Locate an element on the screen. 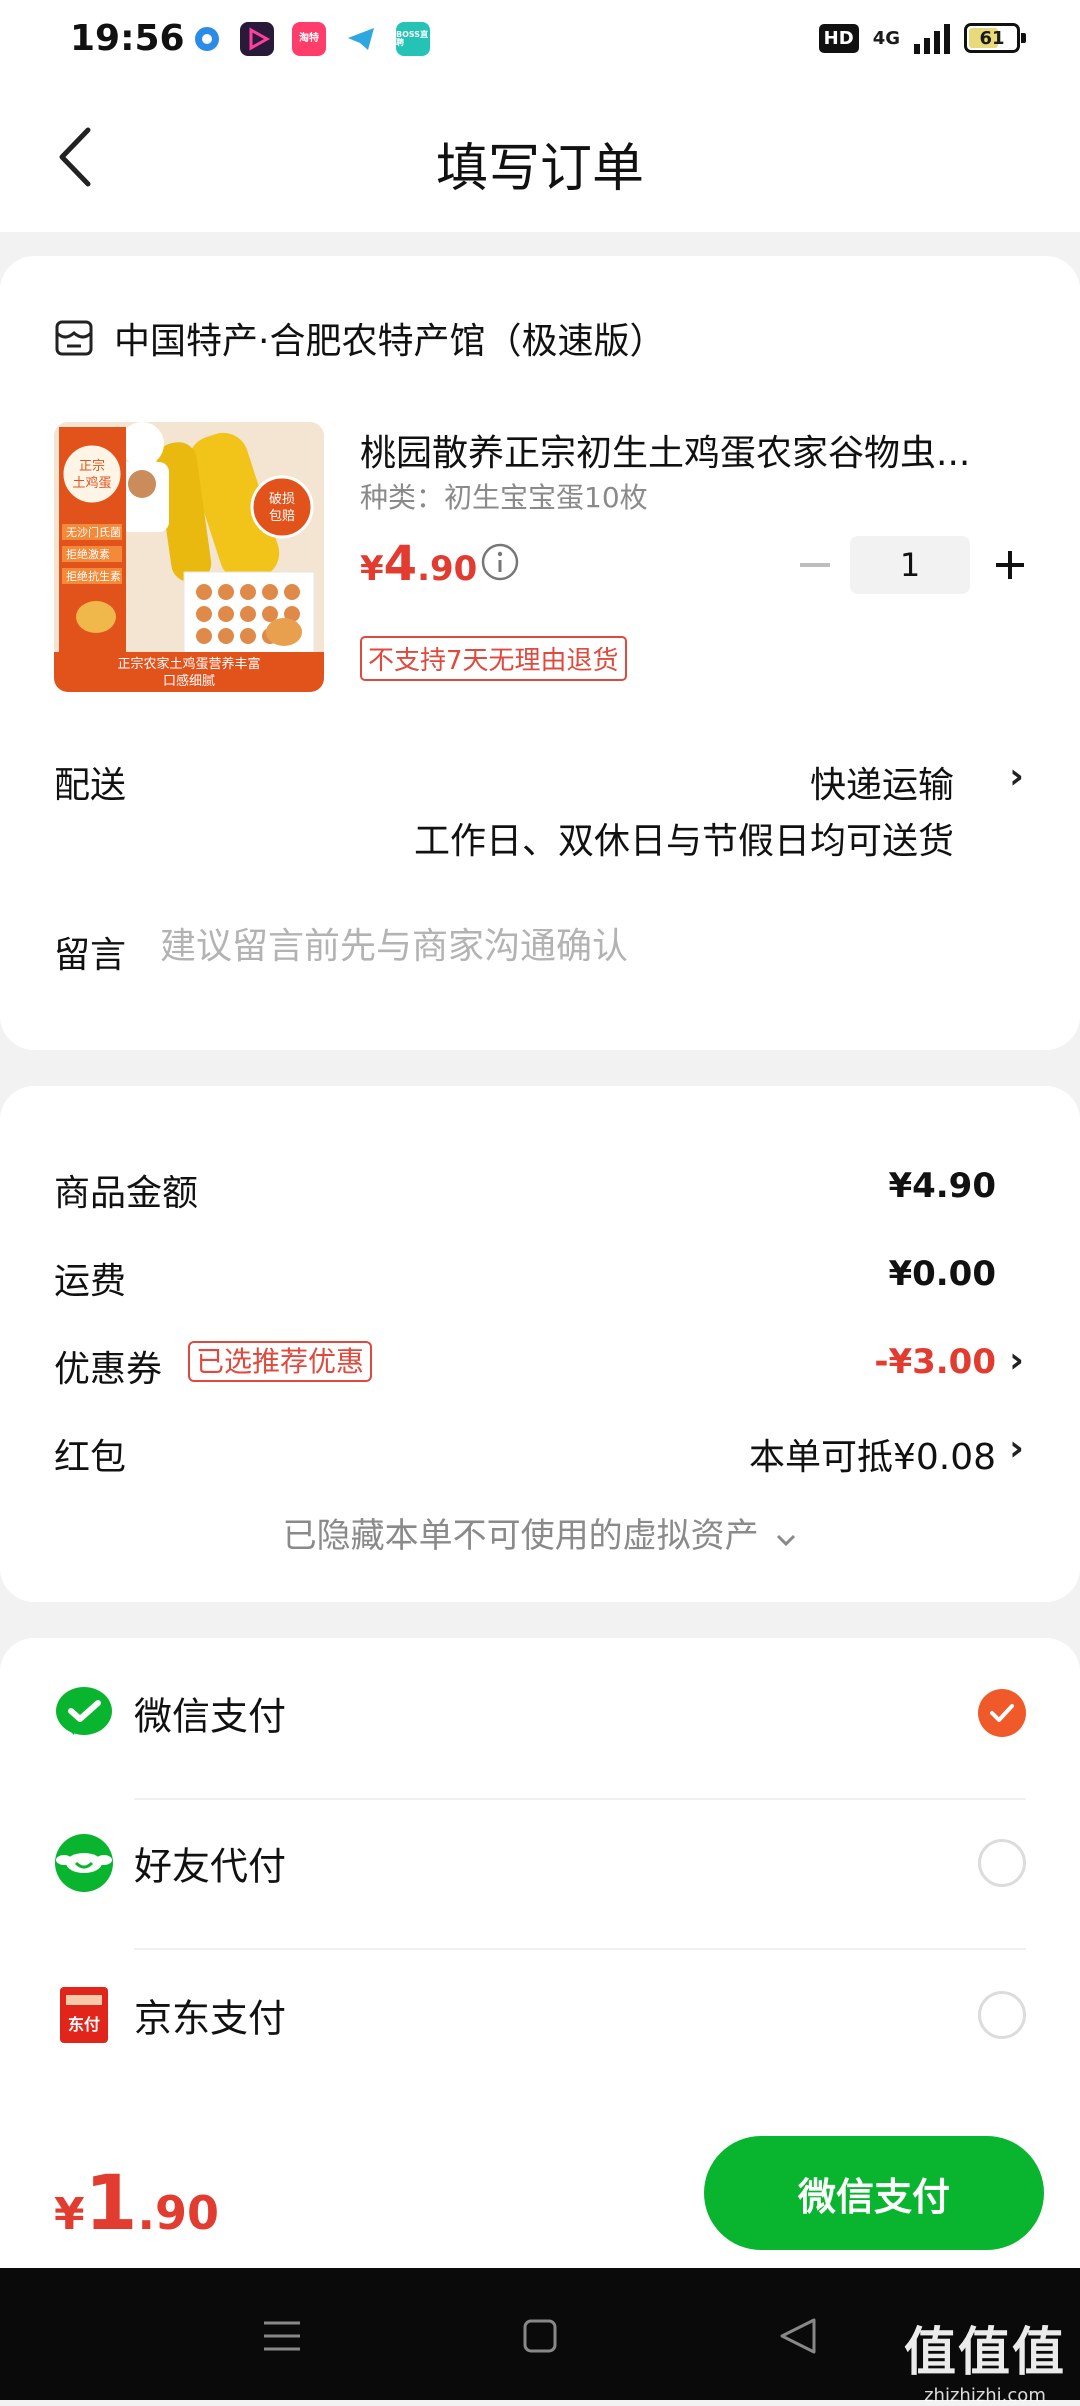  payment-label-jd: 京东支付 is located at coordinates (210, 2018).